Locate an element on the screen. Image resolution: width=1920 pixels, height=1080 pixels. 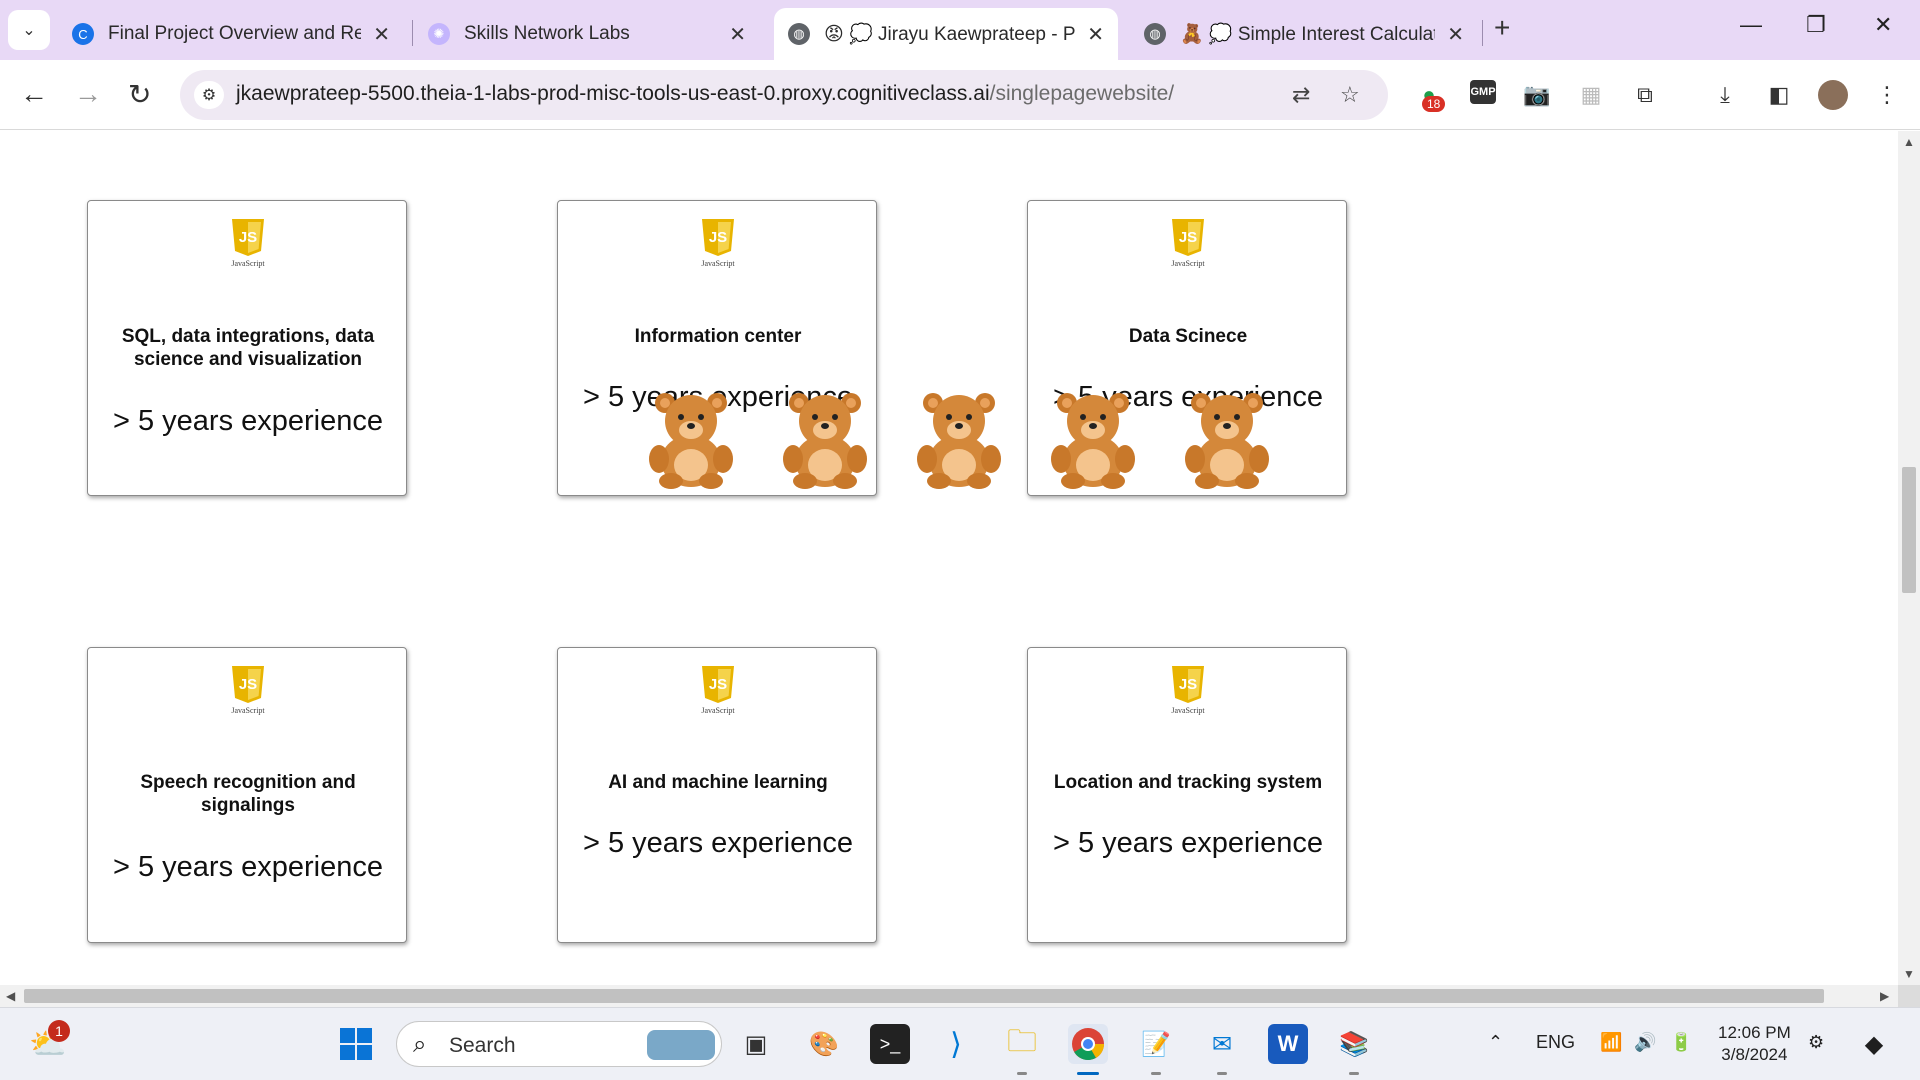
scroll-right-icon: ▶ is located at coordinates (1884, 996).